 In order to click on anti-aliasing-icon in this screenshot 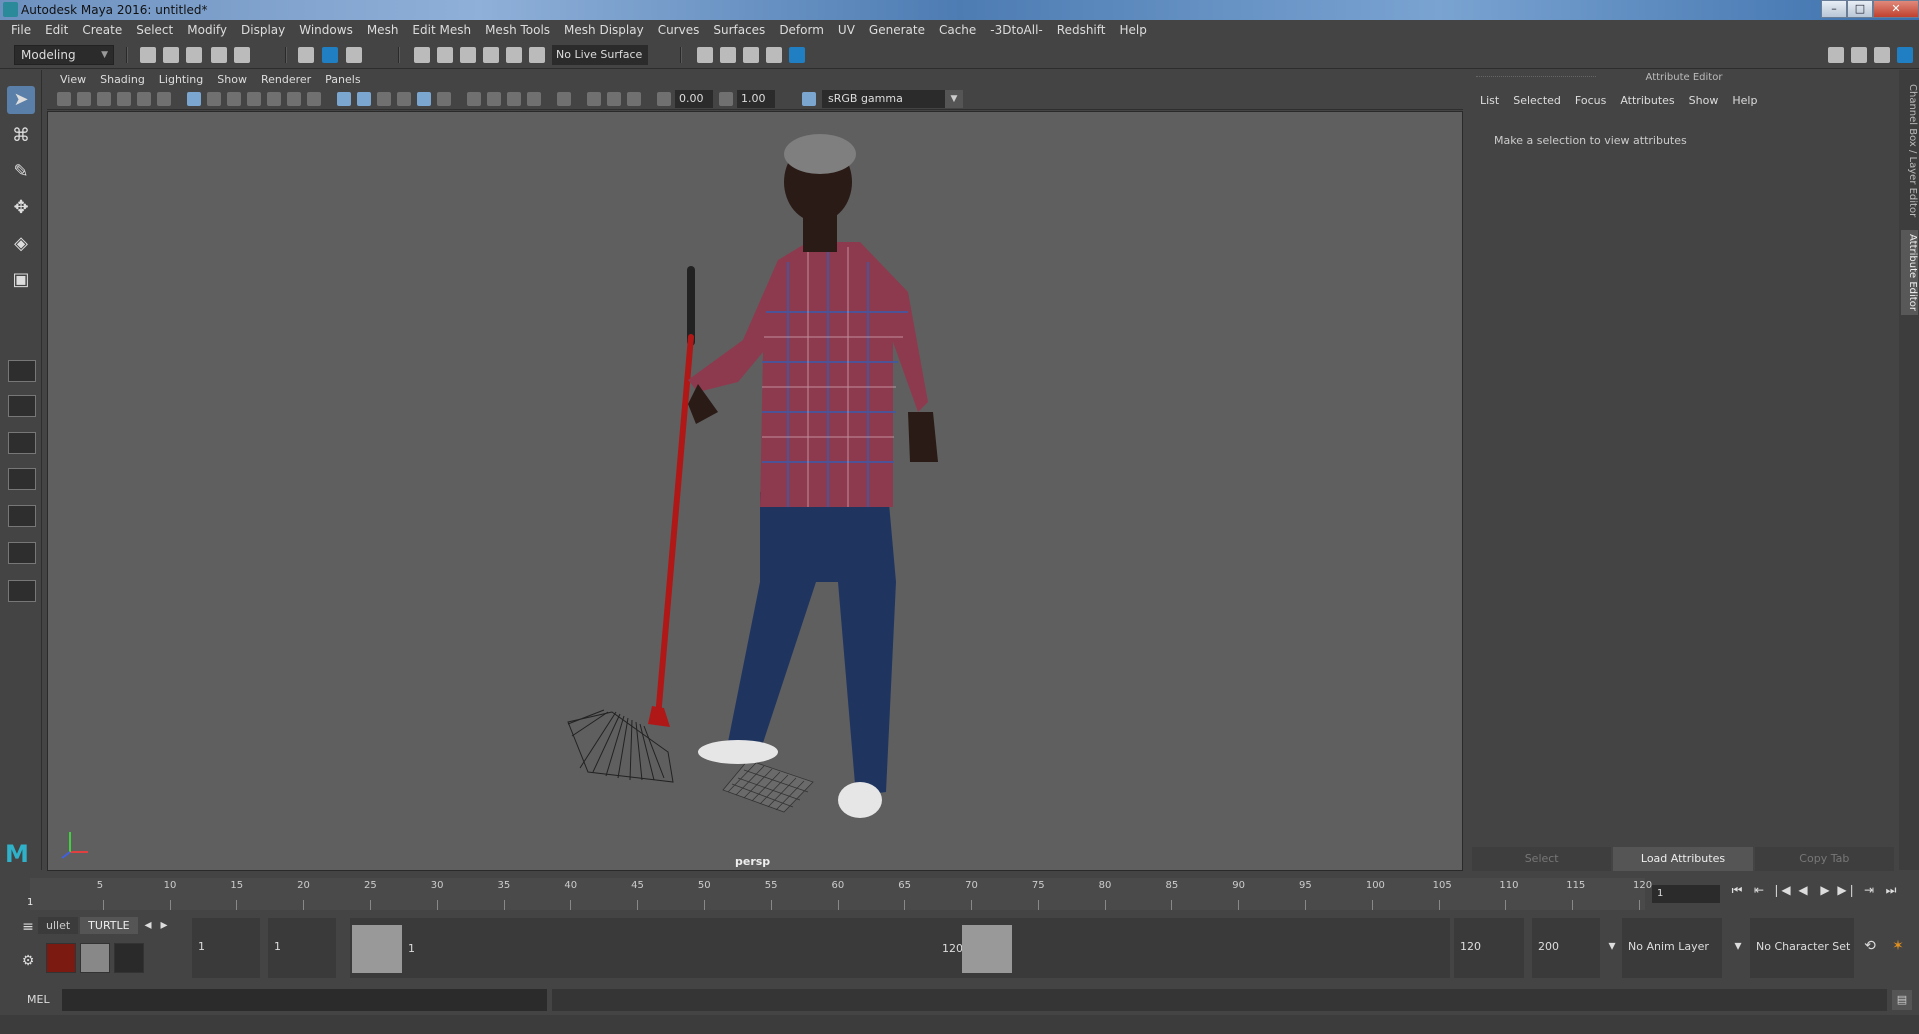, I will do `click(534, 99)`.